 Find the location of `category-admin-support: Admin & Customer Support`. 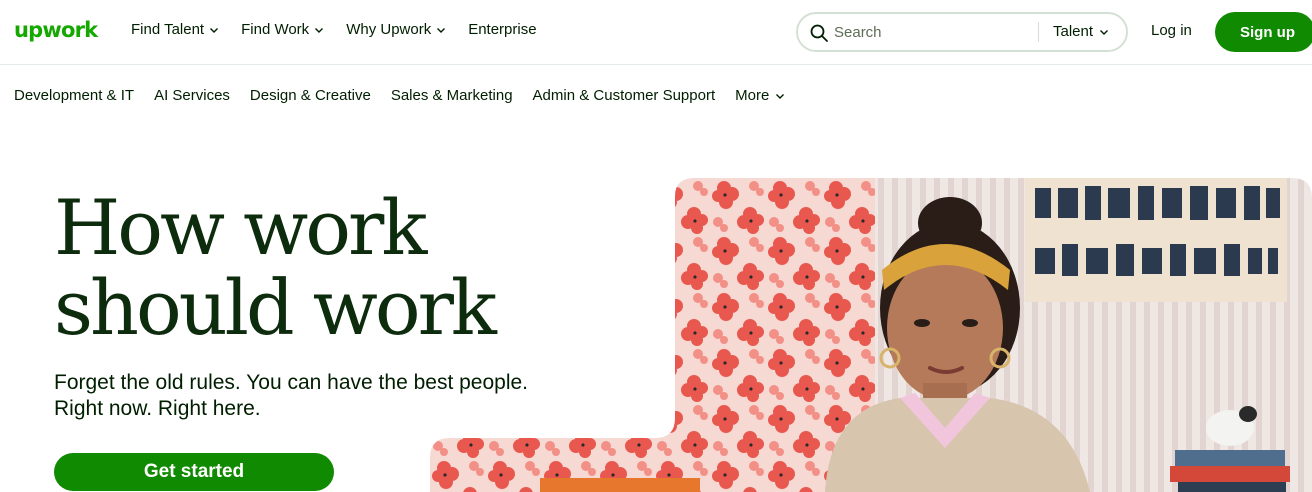

category-admin-support: Admin & Customer Support is located at coordinates (624, 95).